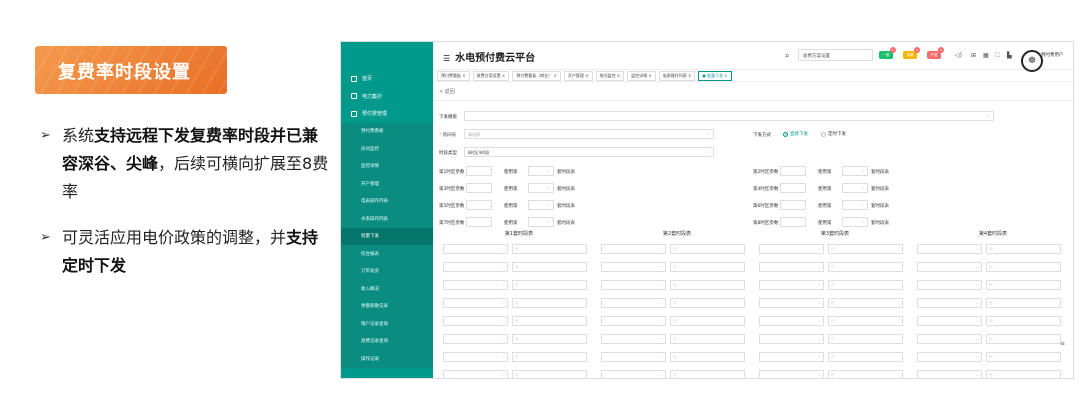  I want to click on qr-icon: ▦, so click(986, 55).